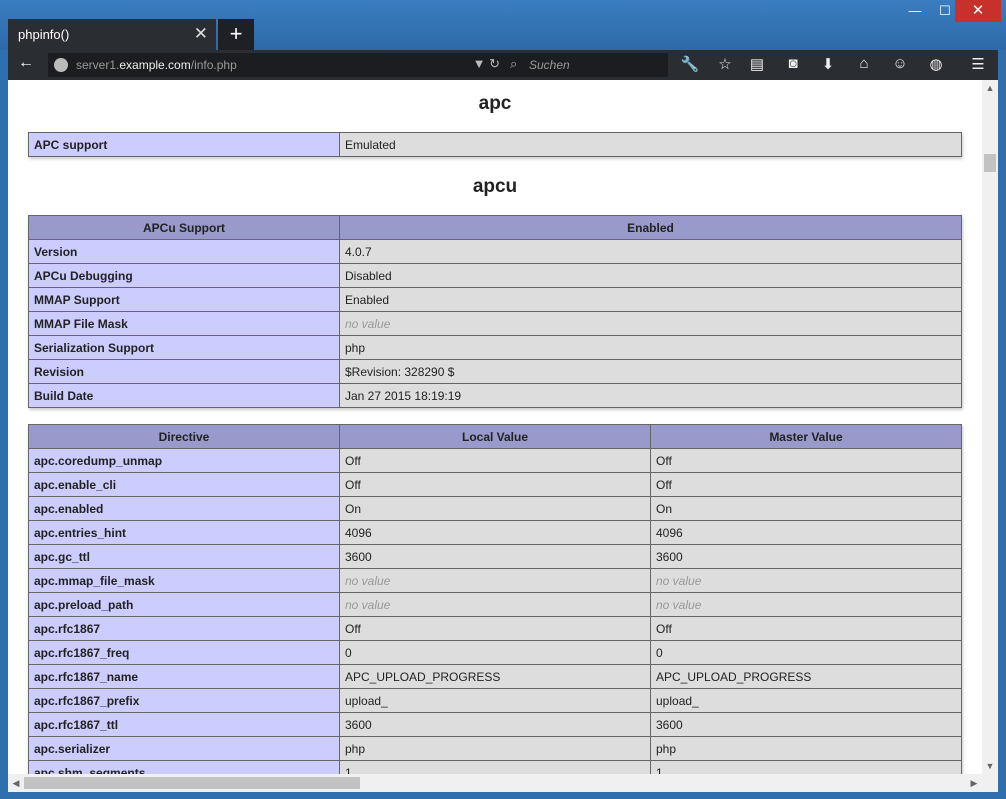  What do you see at coordinates (990, 88) in the screenshot?
I see `scroll-up-icon: ▲` at bounding box center [990, 88].